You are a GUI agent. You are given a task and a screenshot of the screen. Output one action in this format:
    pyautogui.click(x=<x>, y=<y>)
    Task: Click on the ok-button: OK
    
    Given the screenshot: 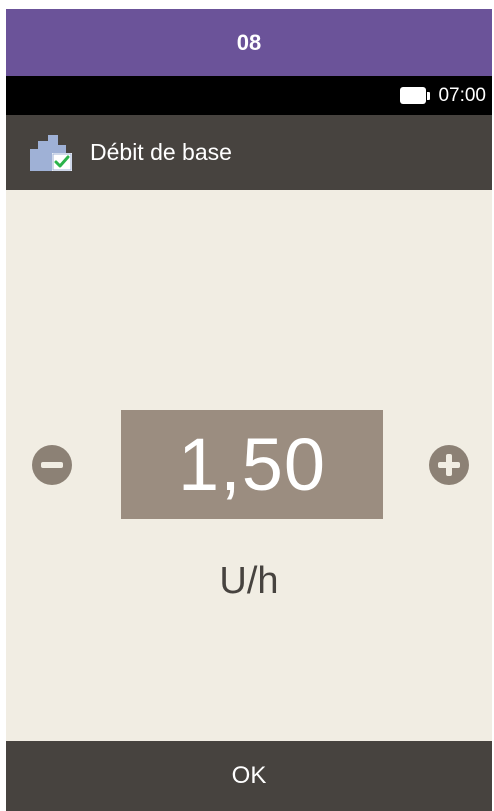 What is the action you would take?
    pyautogui.click(x=249, y=776)
    